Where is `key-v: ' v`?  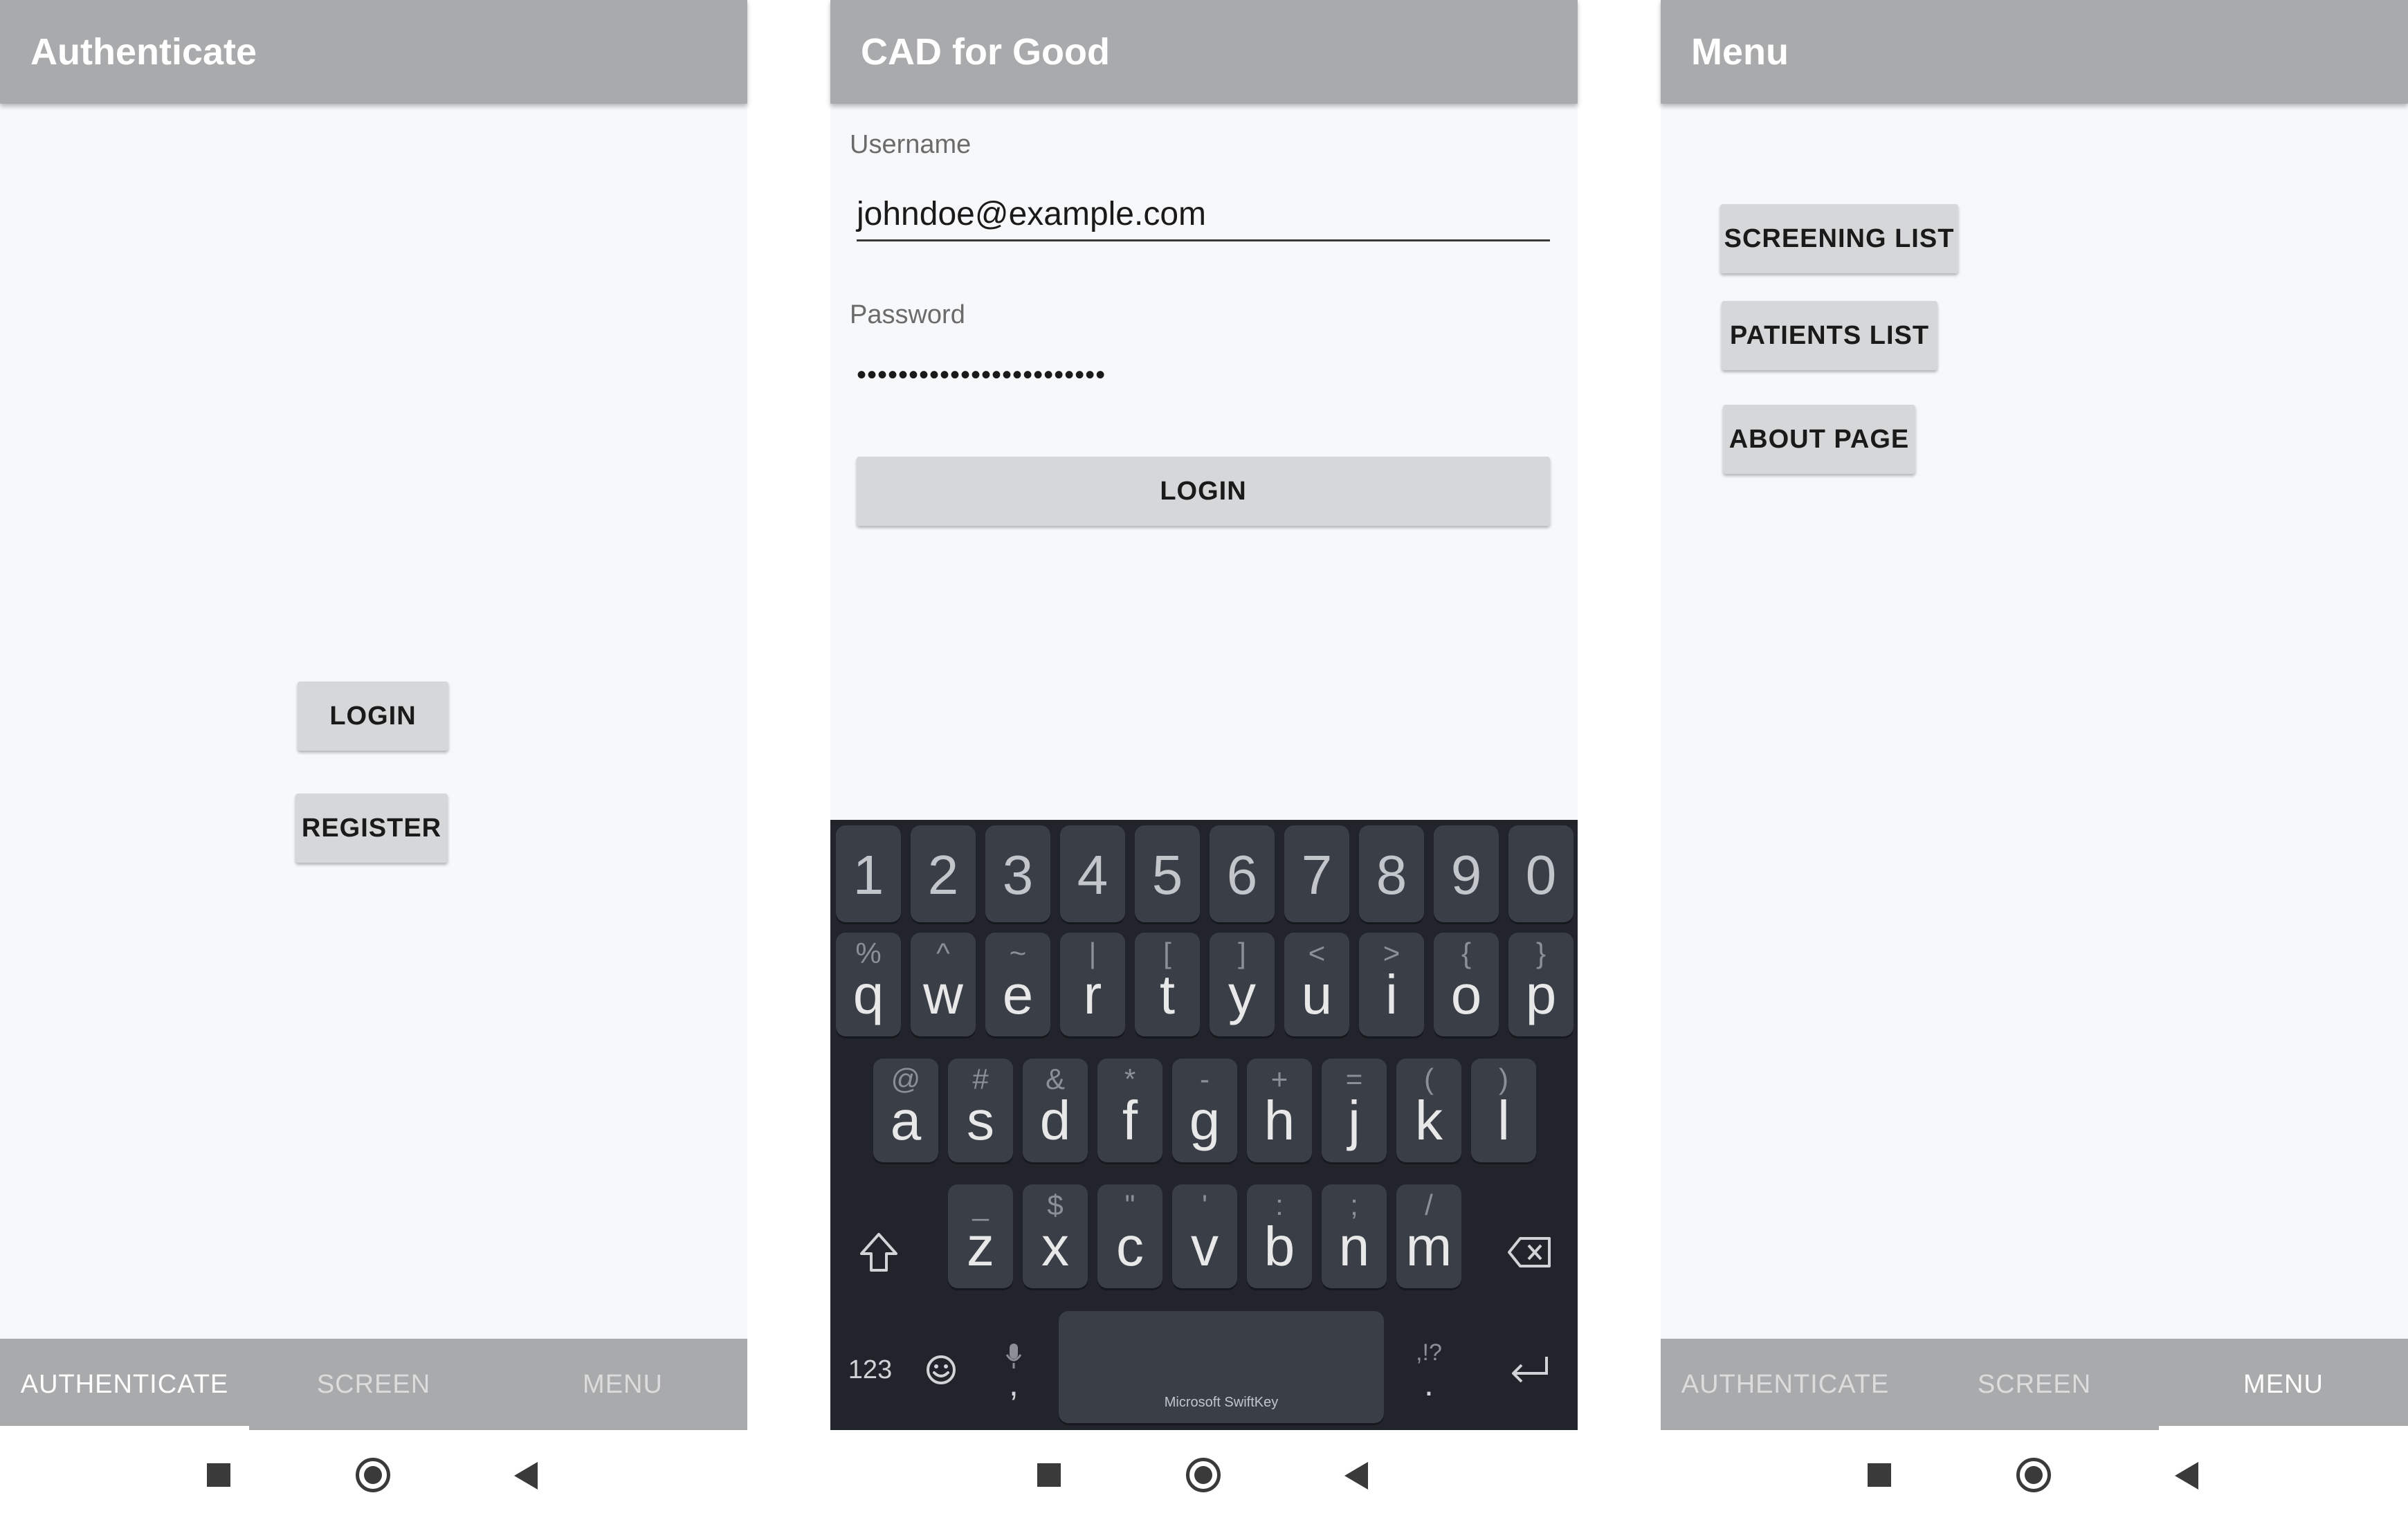
key-v: ' v is located at coordinates (1204, 1236).